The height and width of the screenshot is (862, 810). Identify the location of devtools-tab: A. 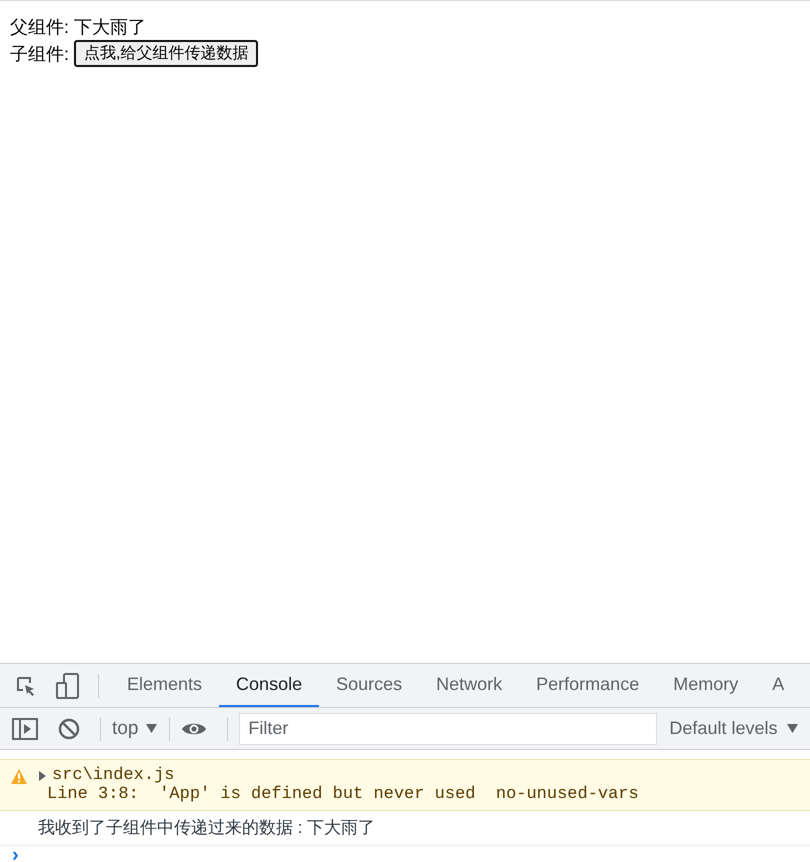
(778, 685).